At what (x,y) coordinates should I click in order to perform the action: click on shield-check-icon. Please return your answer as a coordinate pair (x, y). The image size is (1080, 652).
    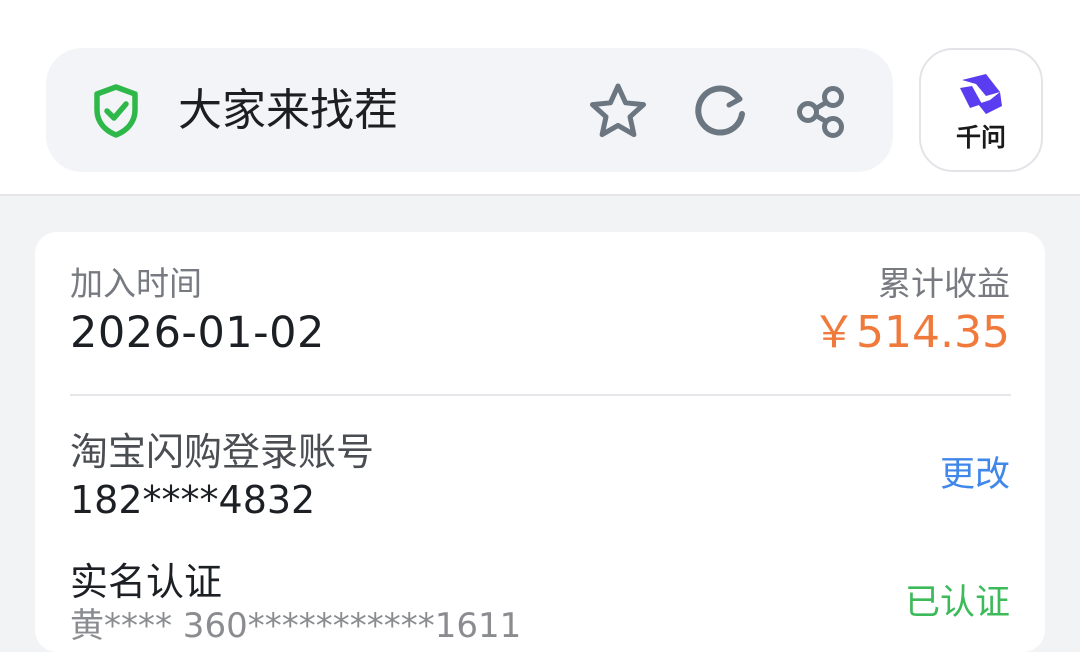
    Looking at the image, I should click on (116, 111).